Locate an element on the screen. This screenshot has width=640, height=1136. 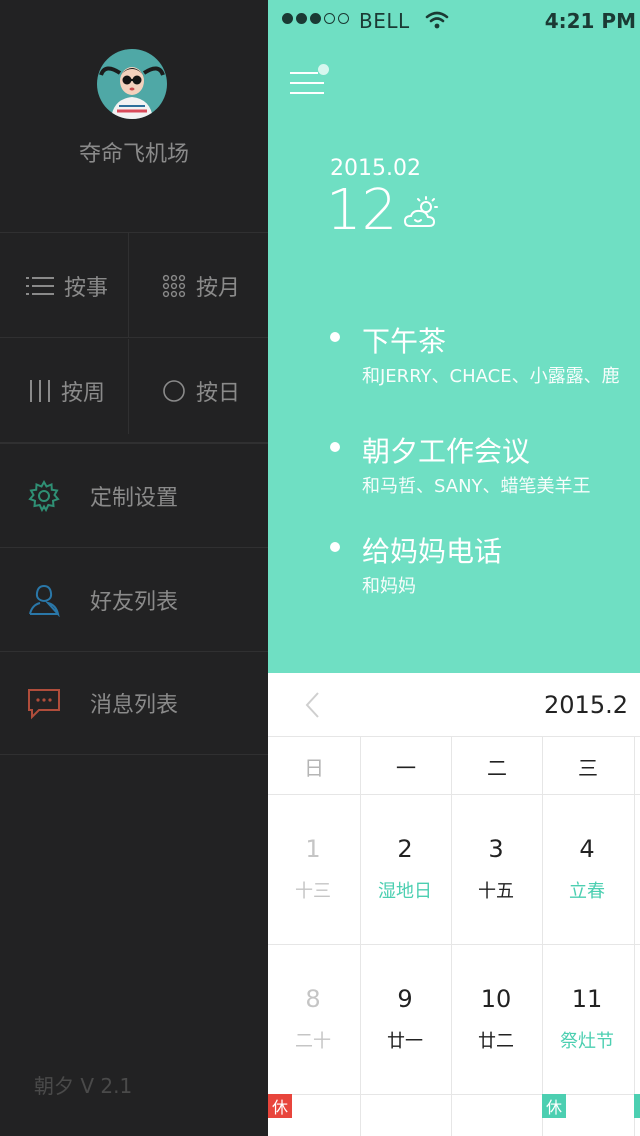
event-title: 给妈妈电话 is located at coordinates (432, 551).